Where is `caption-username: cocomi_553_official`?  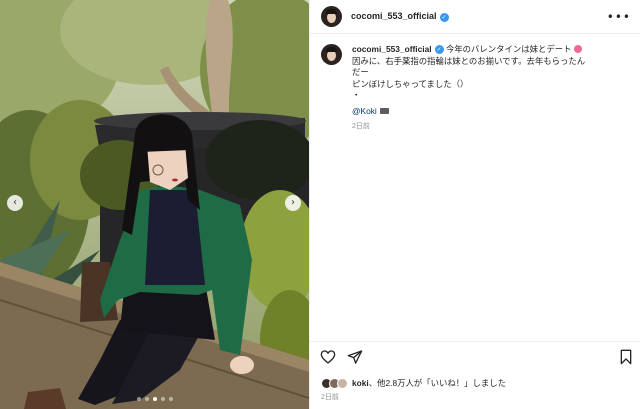
caption-username: cocomi_553_official is located at coordinates (392, 49).